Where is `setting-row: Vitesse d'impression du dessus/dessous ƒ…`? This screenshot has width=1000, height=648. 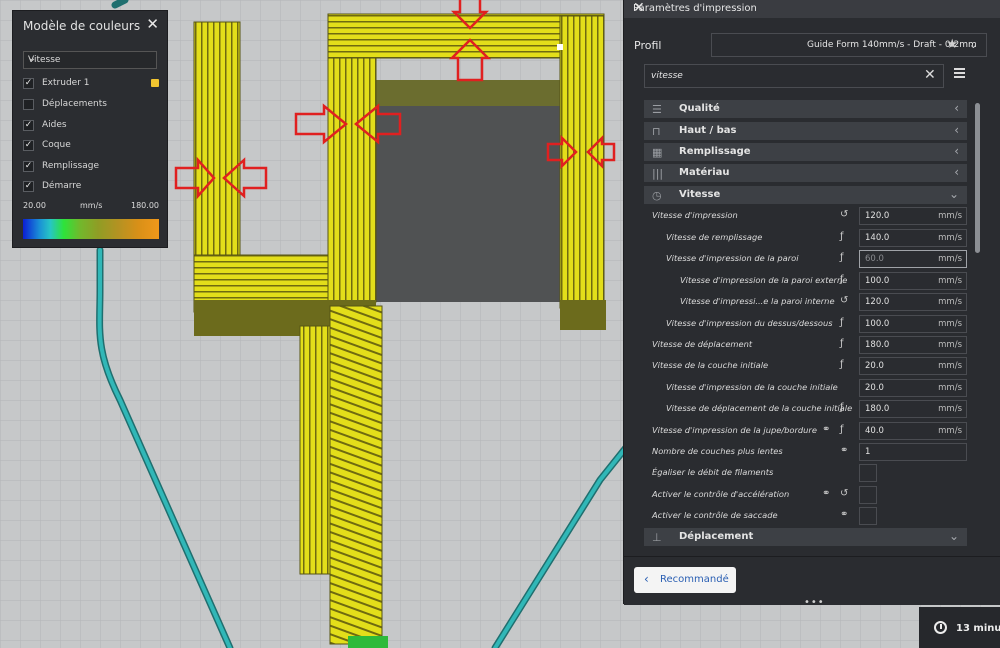 setting-row: Vitesse d'impression du dessus/dessous ƒ… is located at coordinates (805, 324).